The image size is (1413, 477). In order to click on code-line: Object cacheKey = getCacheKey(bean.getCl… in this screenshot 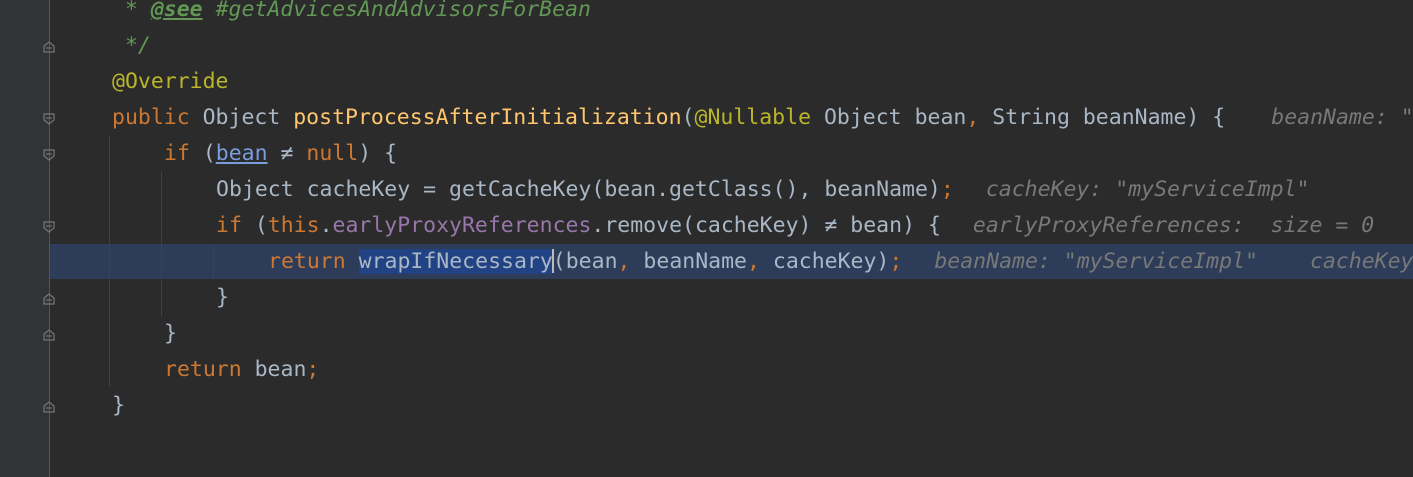, I will do `click(762, 190)`.